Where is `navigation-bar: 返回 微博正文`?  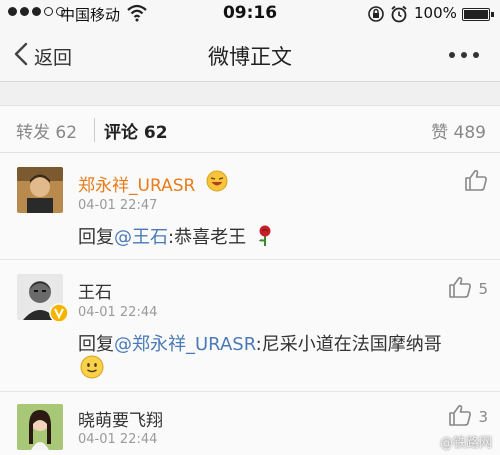
navigation-bar: 返回 微博正文 is located at coordinates (250, 55).